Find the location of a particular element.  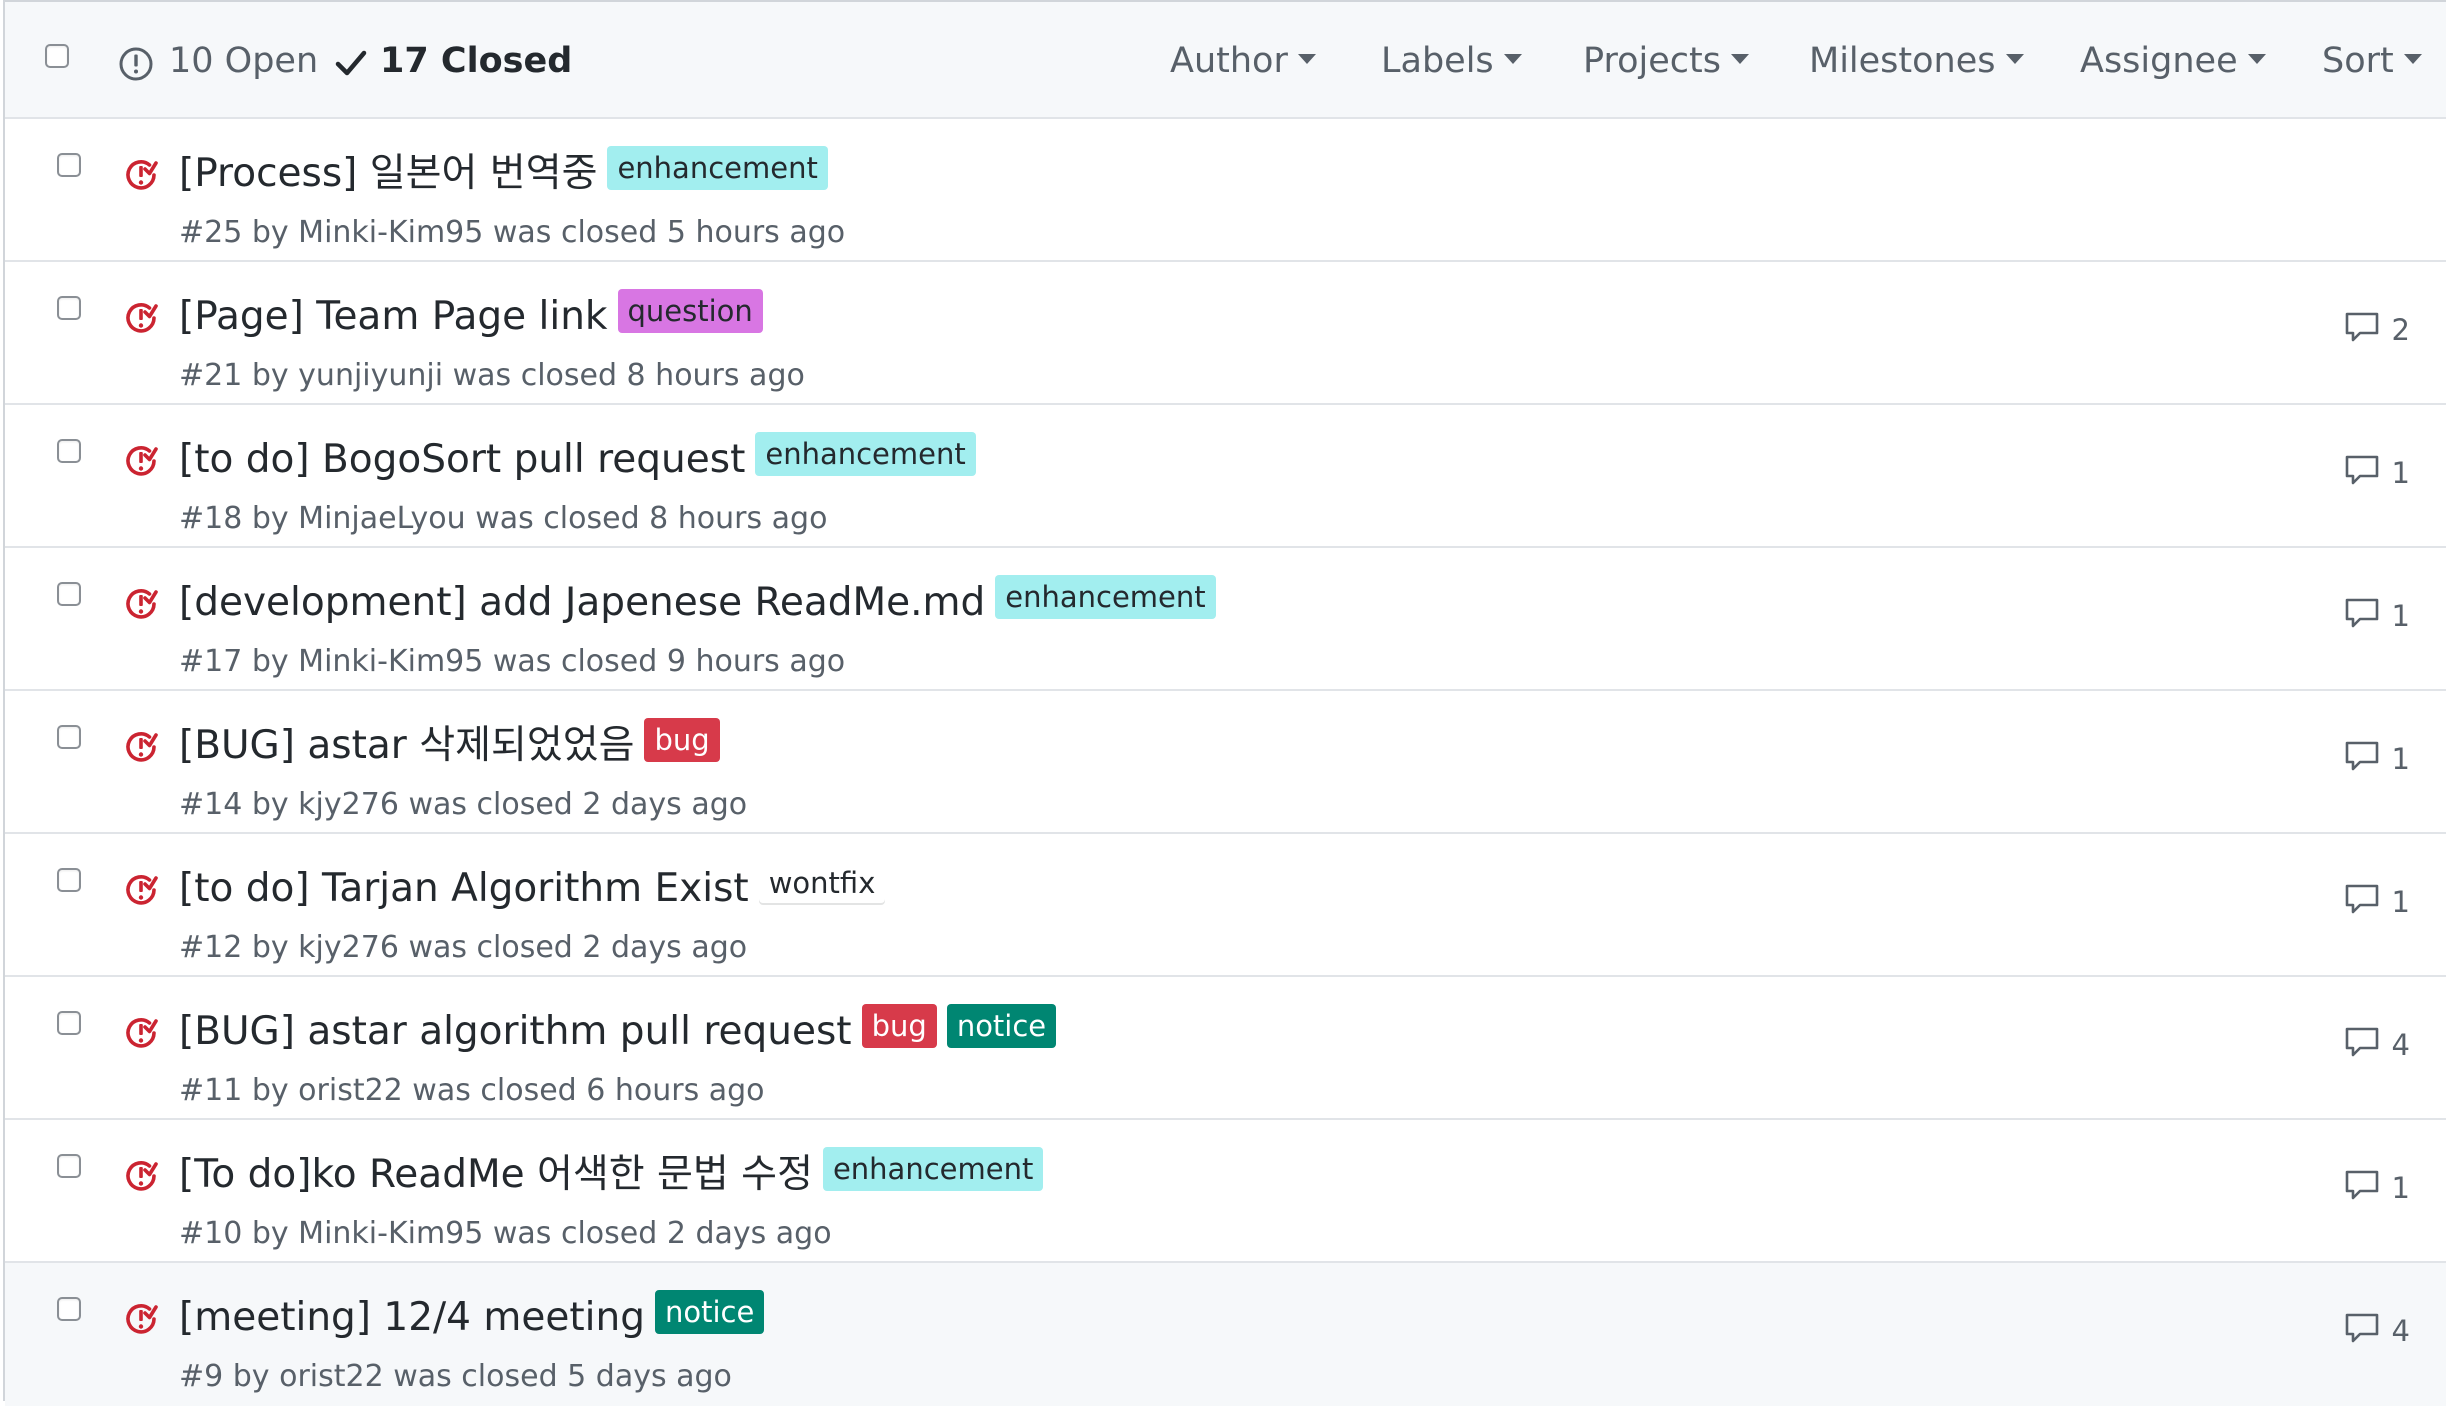

projects-filter: Projects is located at coordinates (1666, 61).